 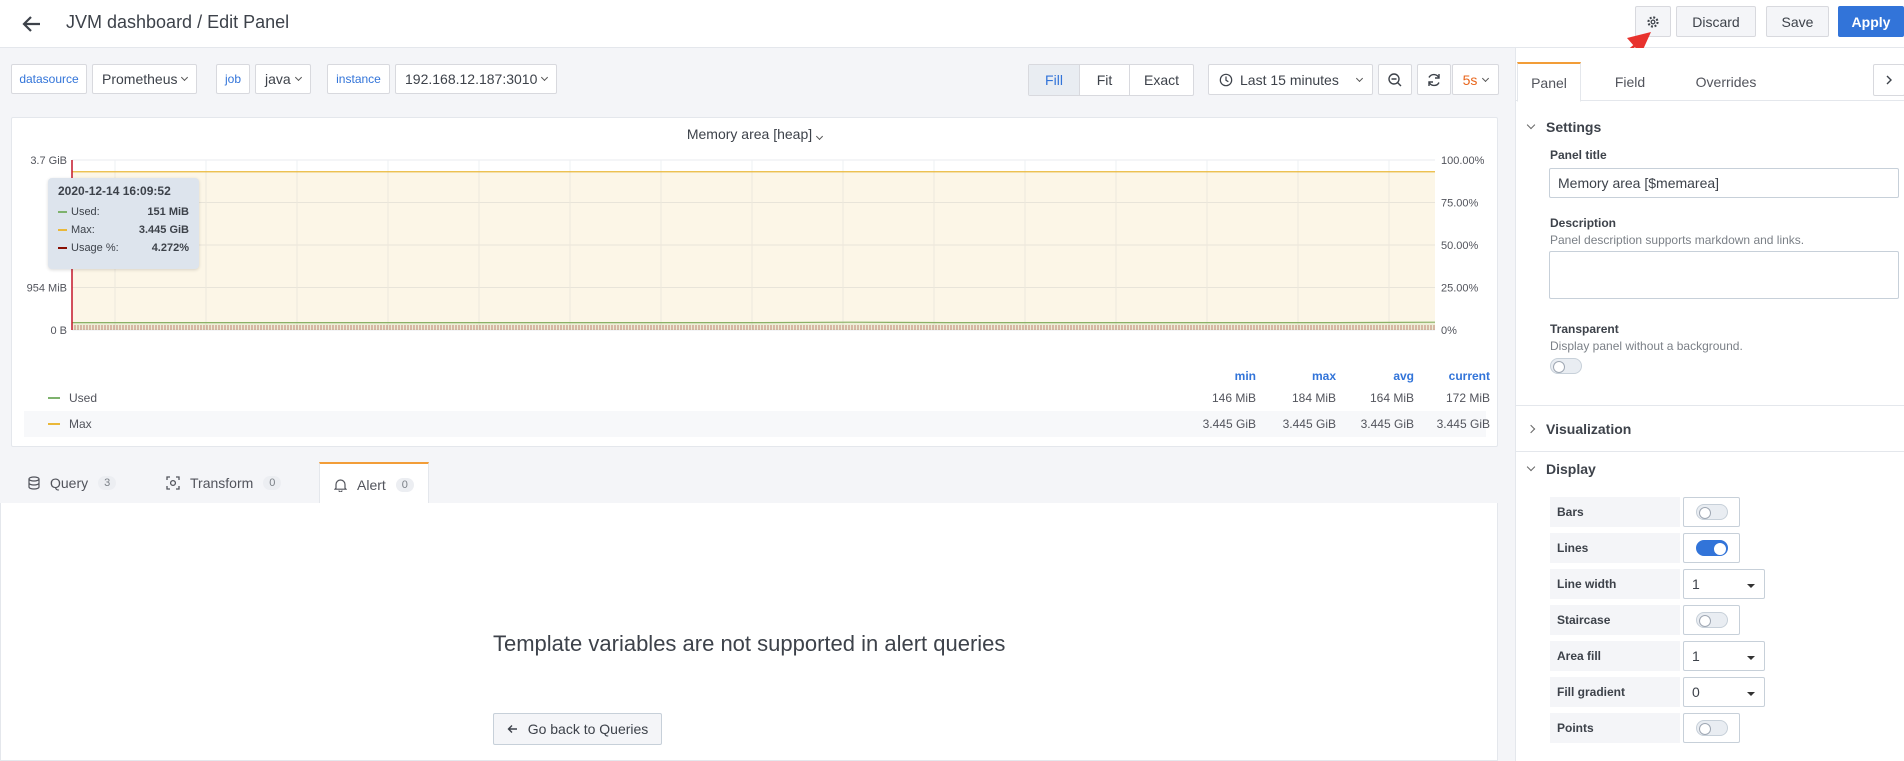 I want to click on panel-title-text: Memory area [heap], so click(x=749, y=134).